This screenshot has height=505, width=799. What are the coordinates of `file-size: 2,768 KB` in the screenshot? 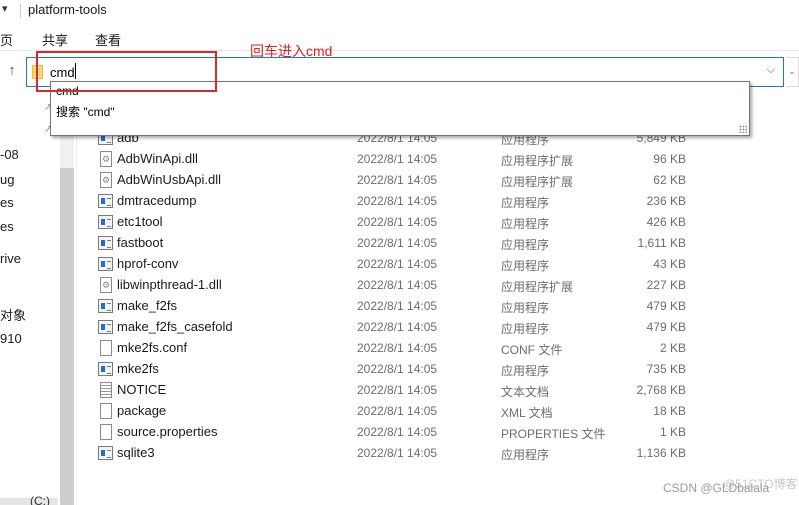 It's located at (661, 390).